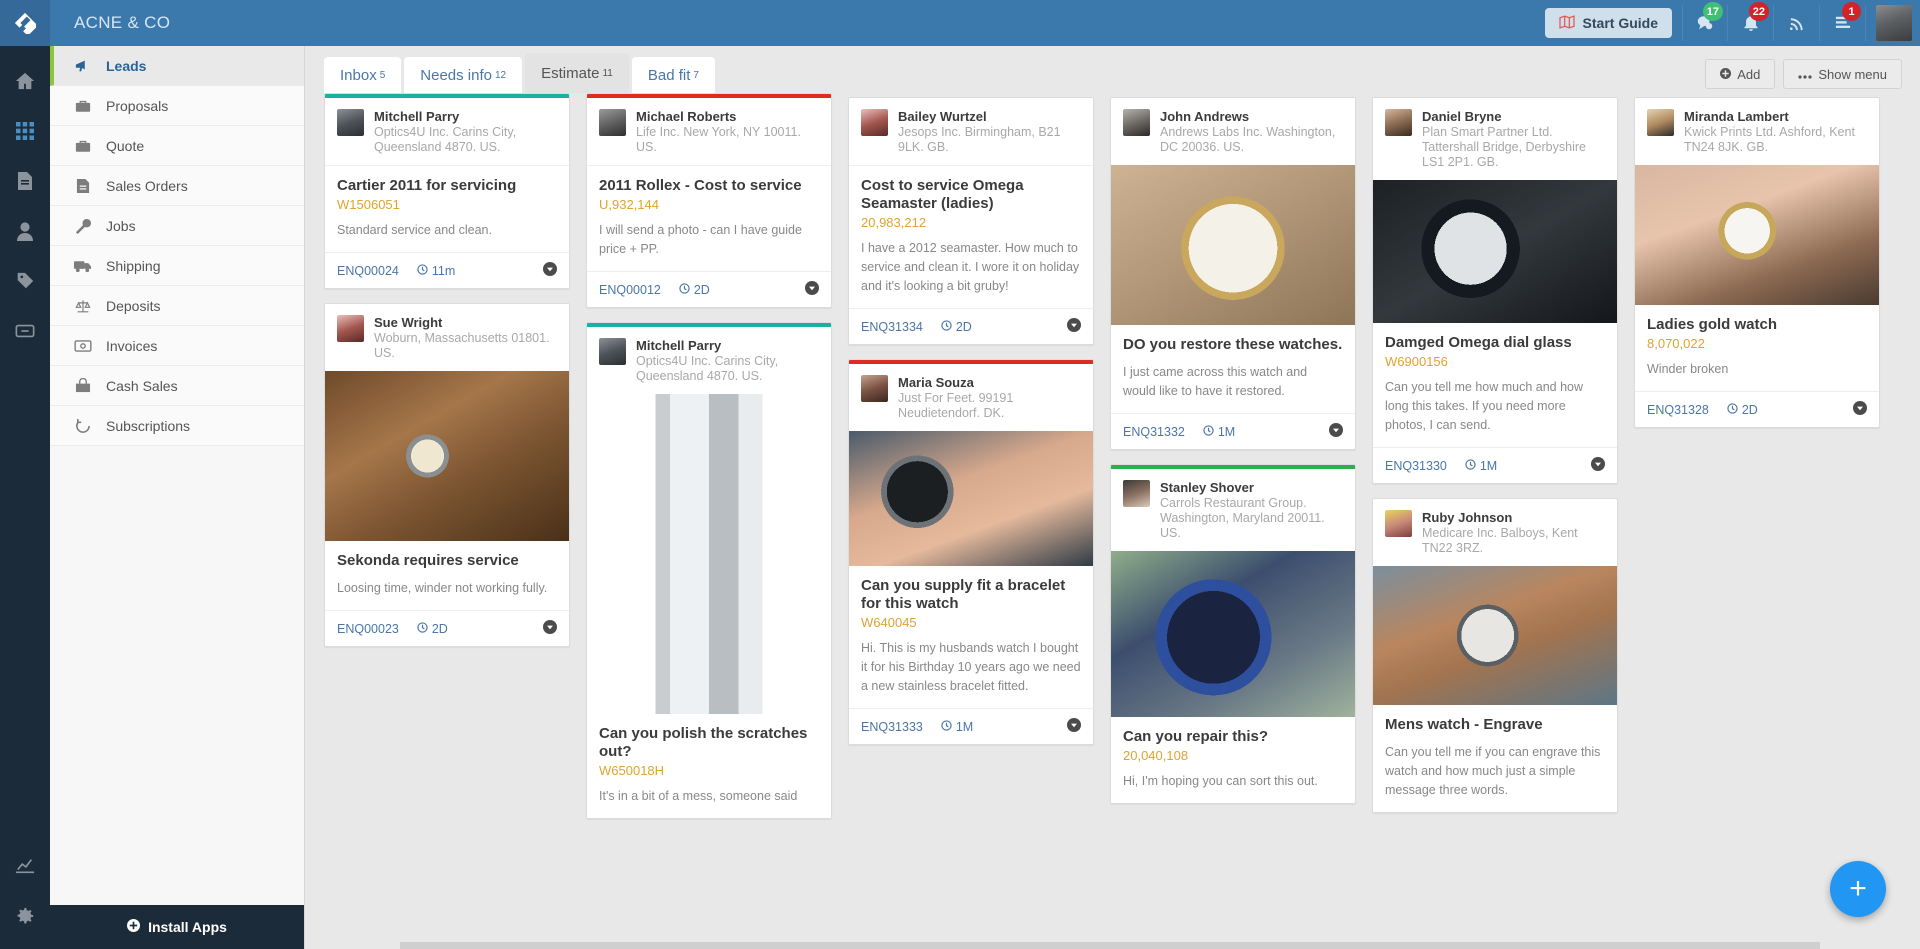 Image resolution: width=1920 pixels, height=949 pixels. What do you see at coordinates (892, 327) in the screenshot?
I see `enquiry-id: ENQ31334` at bounding box center [892, 327].